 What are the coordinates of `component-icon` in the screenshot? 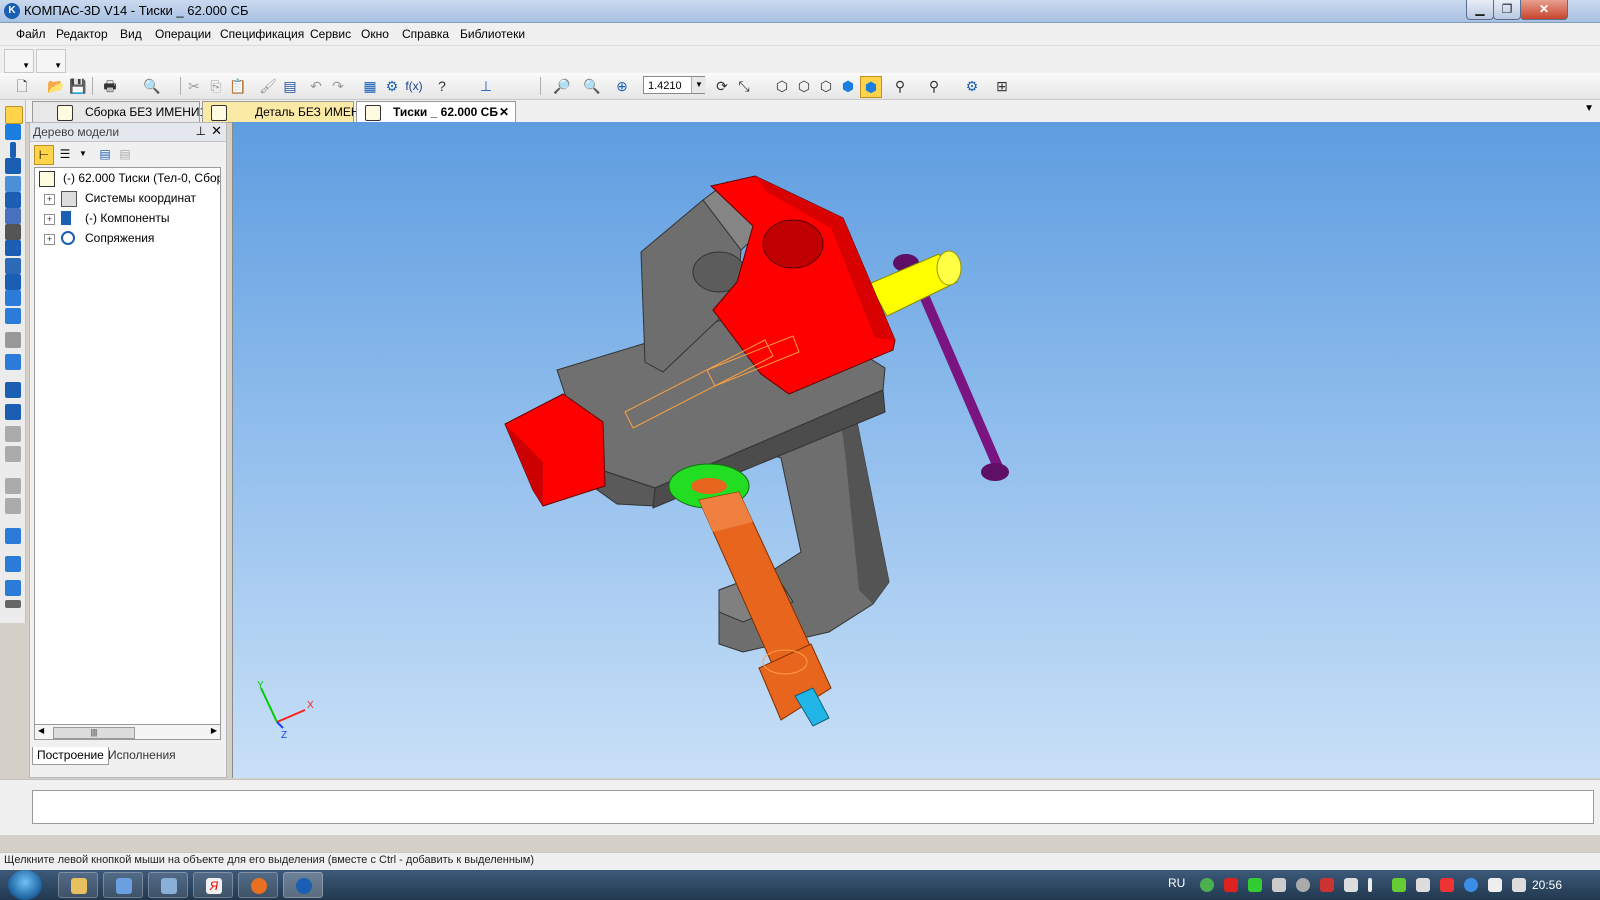 It's located at (13, 132).